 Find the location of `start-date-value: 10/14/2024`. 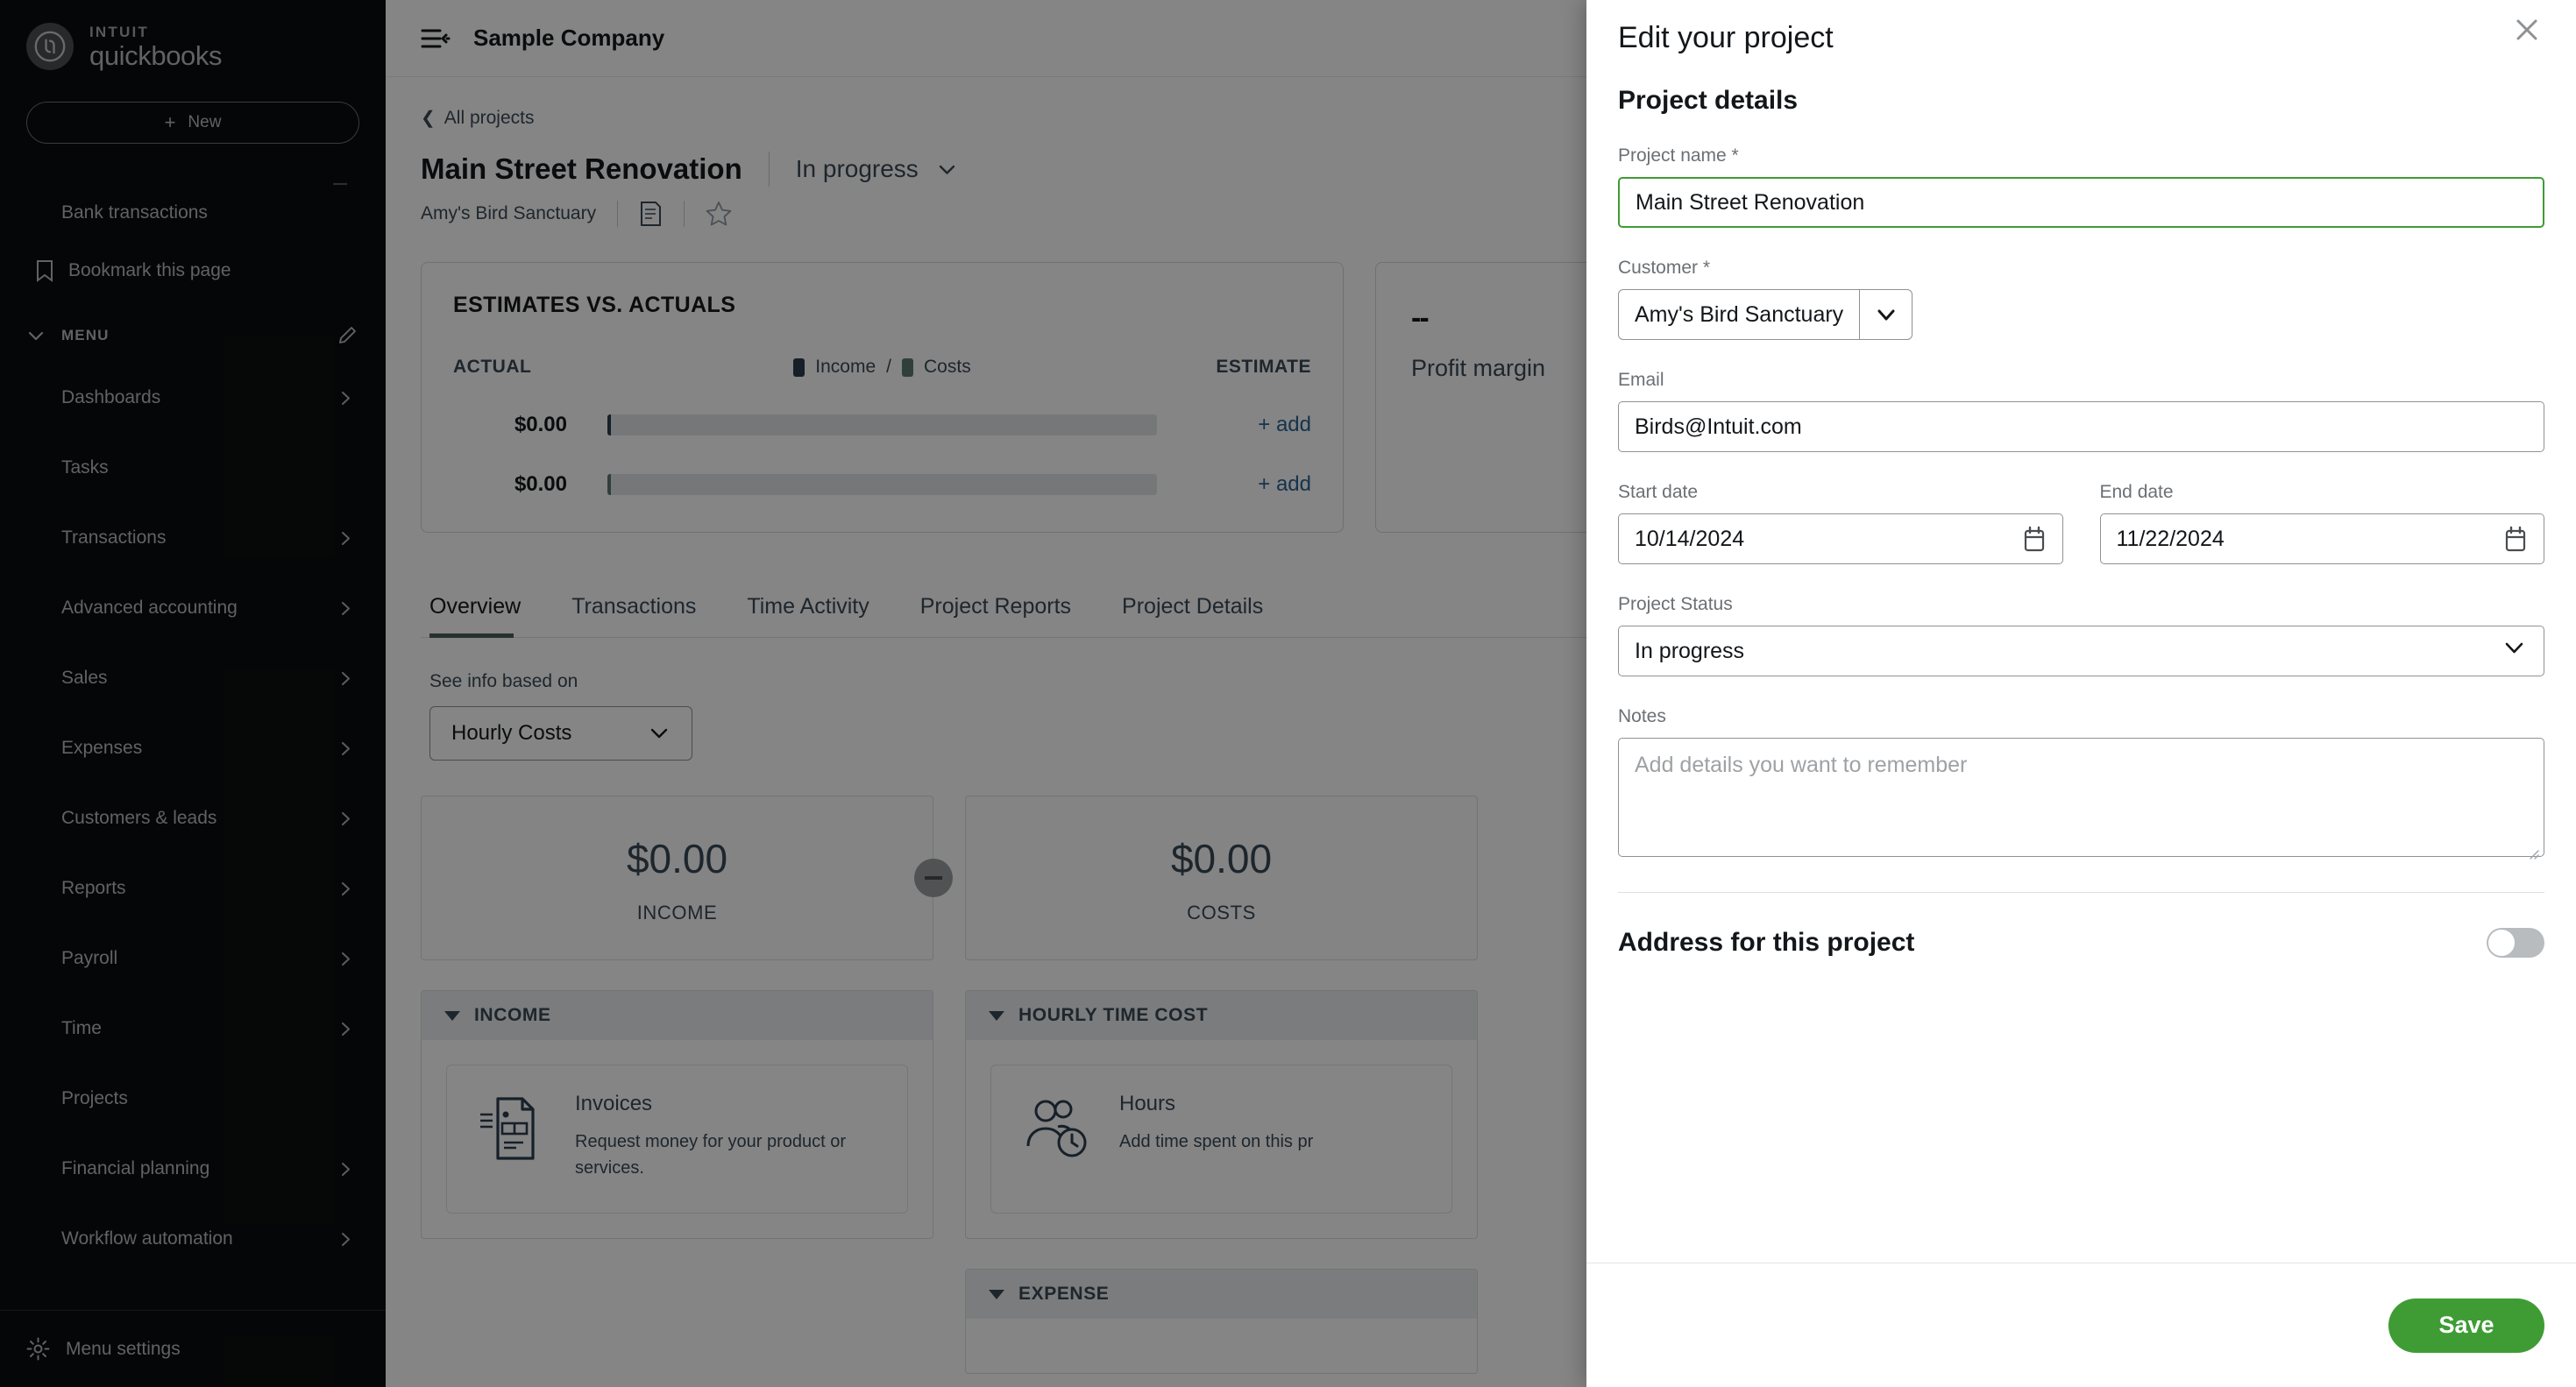

start-date-value: 10/14/2024 is located at coordinates (1690, 538).